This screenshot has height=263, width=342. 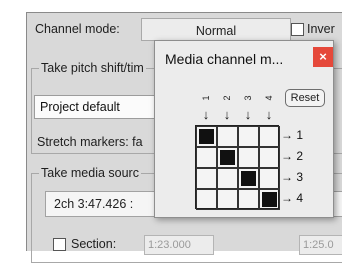 What do you see at coordinates (321, 29) in the screenshot?
I see `invert-label: Inver` at bounding box center [321, 29].